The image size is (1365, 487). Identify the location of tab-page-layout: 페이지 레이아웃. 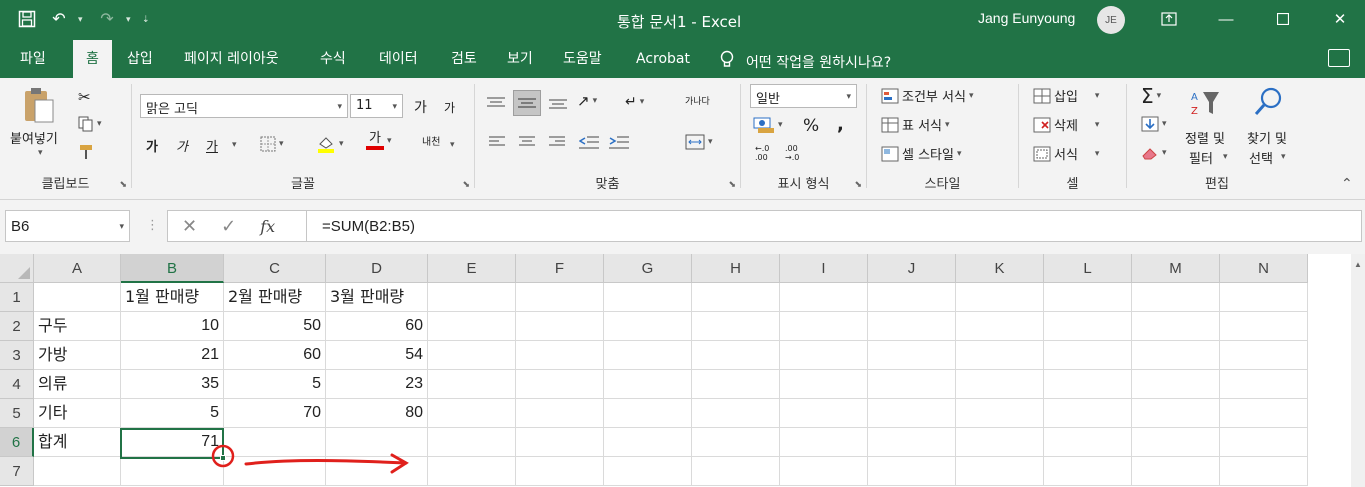
(231, 59).